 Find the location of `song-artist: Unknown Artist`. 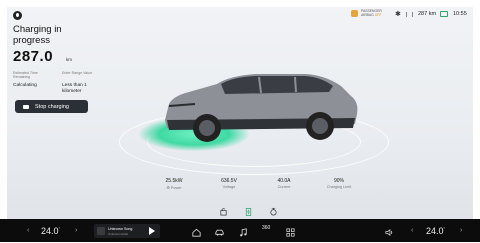

song-artist: Unknown Artist is located at coordinates (118, 234).